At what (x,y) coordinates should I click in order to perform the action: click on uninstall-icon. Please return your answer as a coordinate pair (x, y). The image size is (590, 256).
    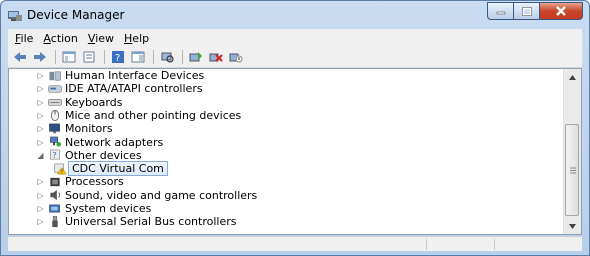
    Looking at the image, I should click on (216, 57).